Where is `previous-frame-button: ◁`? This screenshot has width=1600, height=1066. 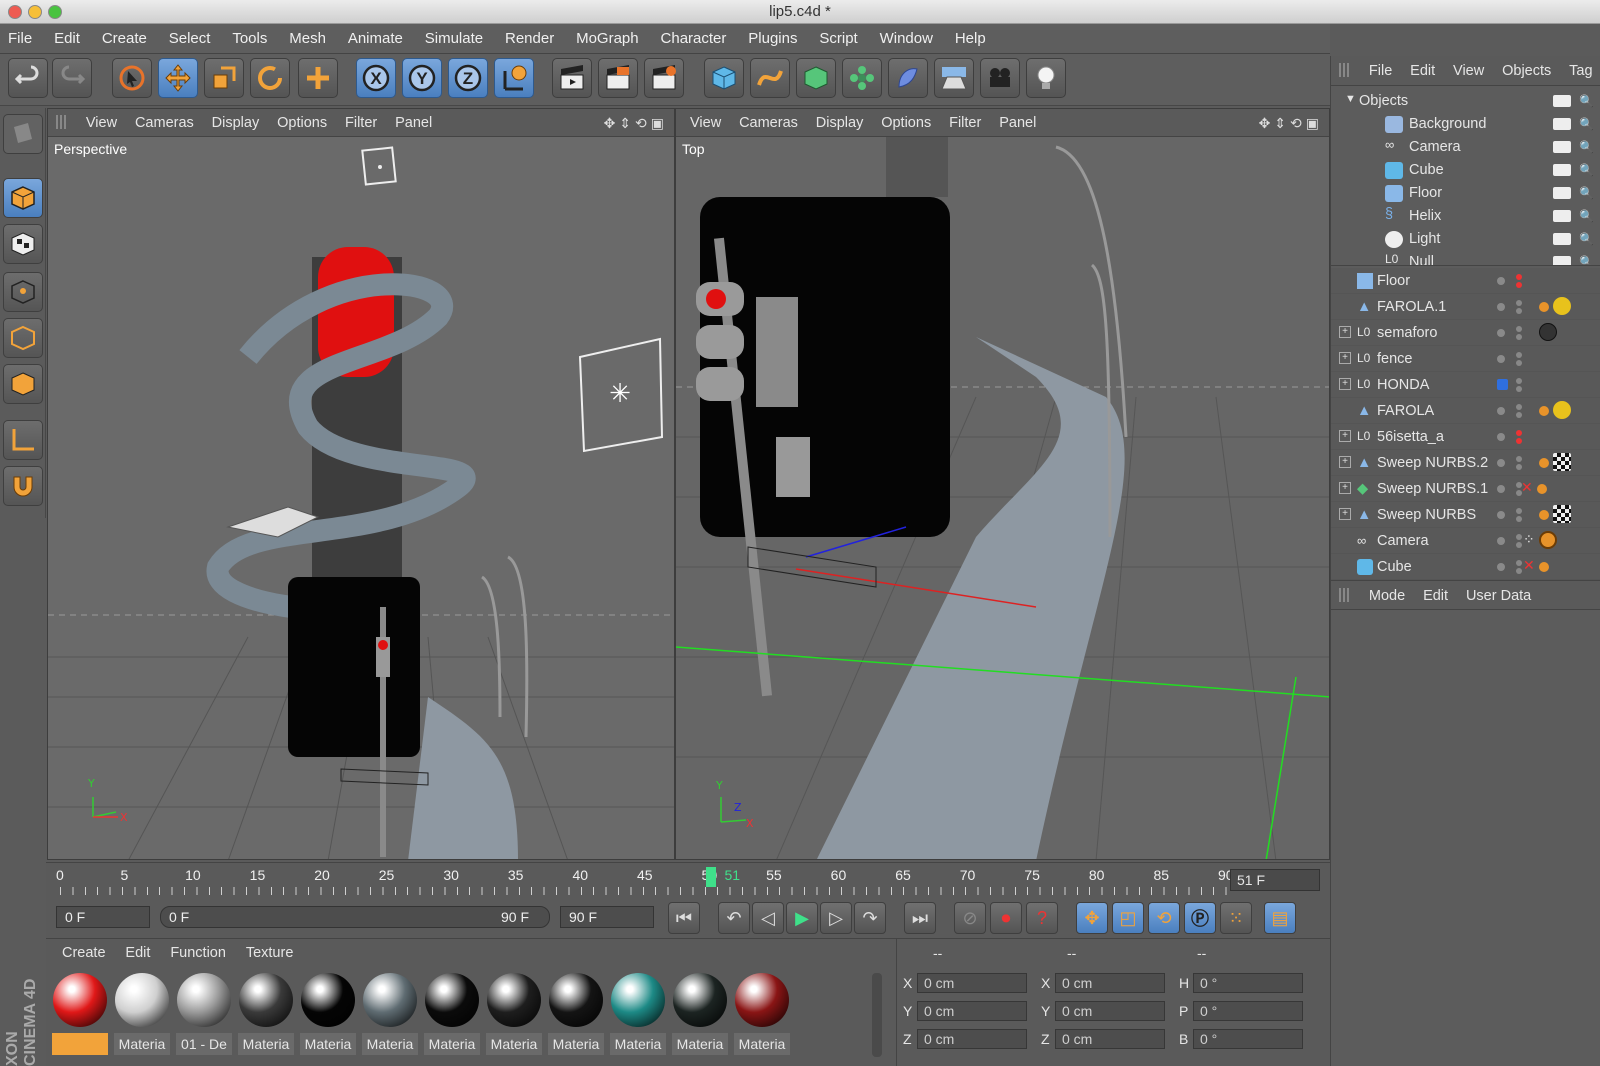
previous-frame-button: ◁ is located at coordinates (768, 918).